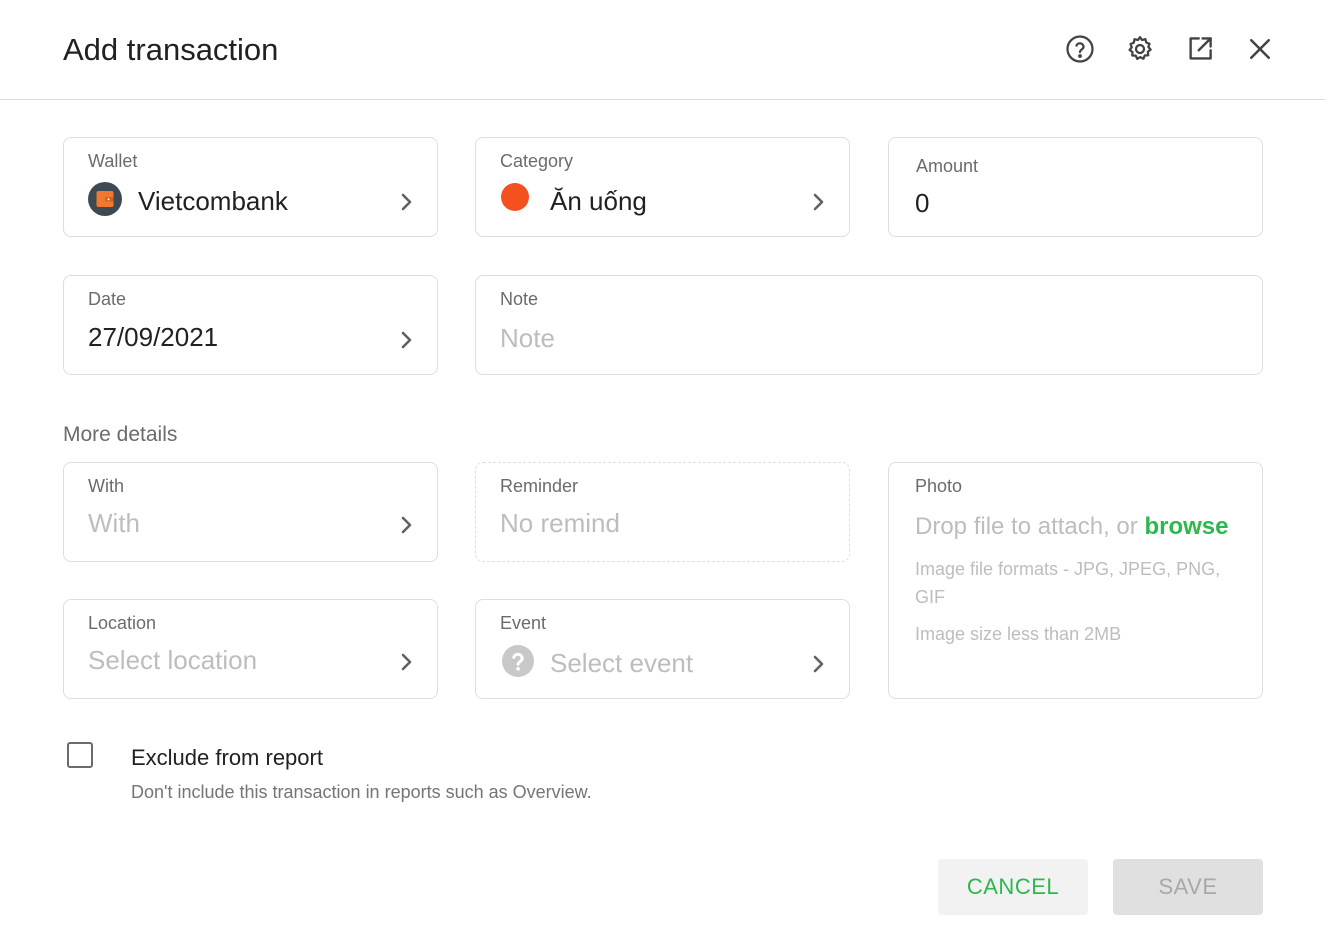 This screenshot has height=937, width=1325. I want to click on note-input: Note, so click(527, 338).